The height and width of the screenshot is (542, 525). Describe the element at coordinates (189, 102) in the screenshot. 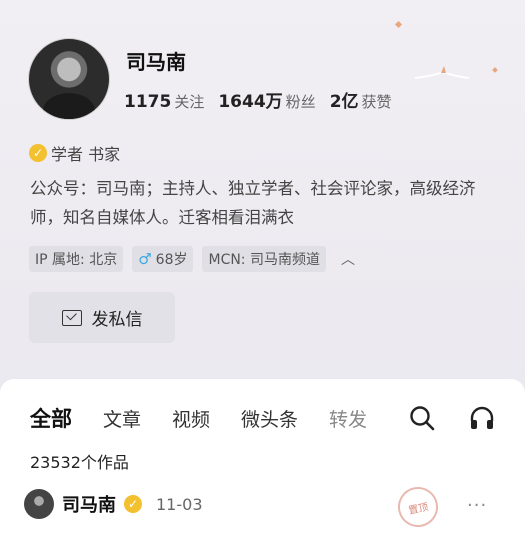

I see `stat-label: 关注` at that location.